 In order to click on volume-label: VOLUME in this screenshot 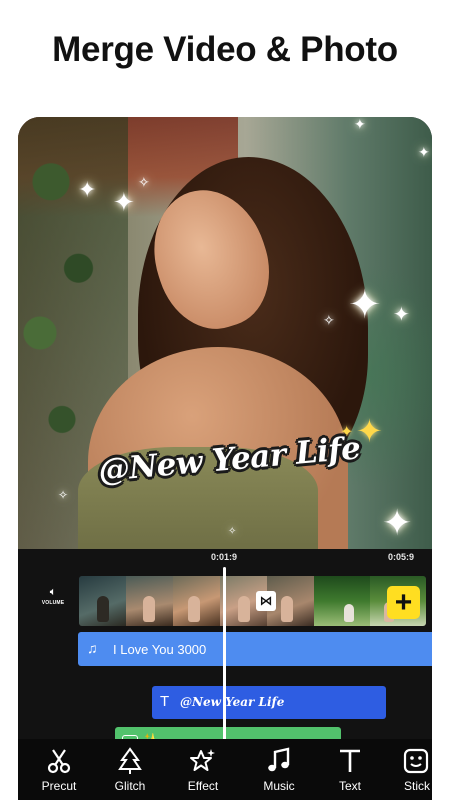, I will do `click(53, 603)`.